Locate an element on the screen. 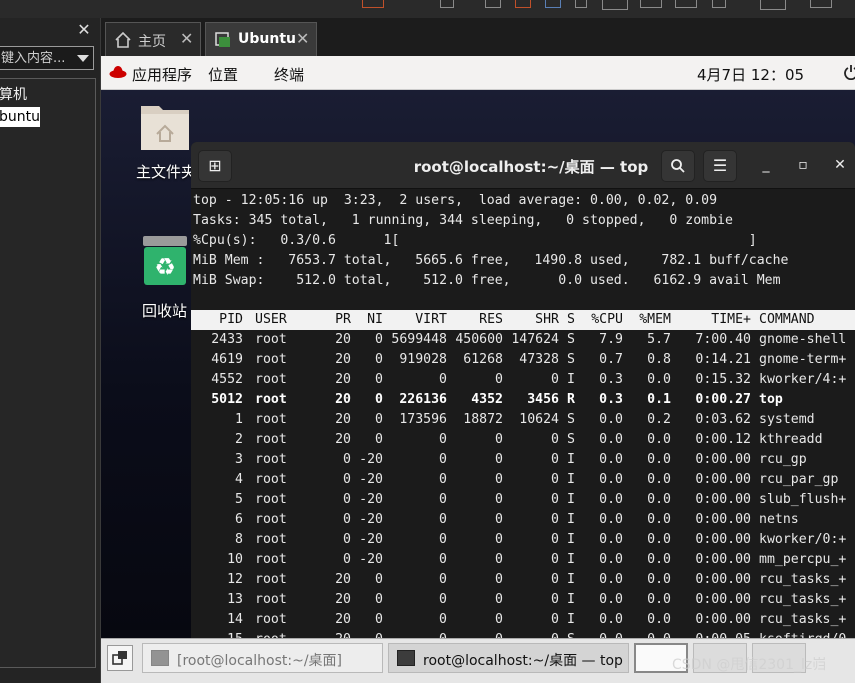 The image size is (855, 683). home-folder-icon is located at coordinates (165, 126).